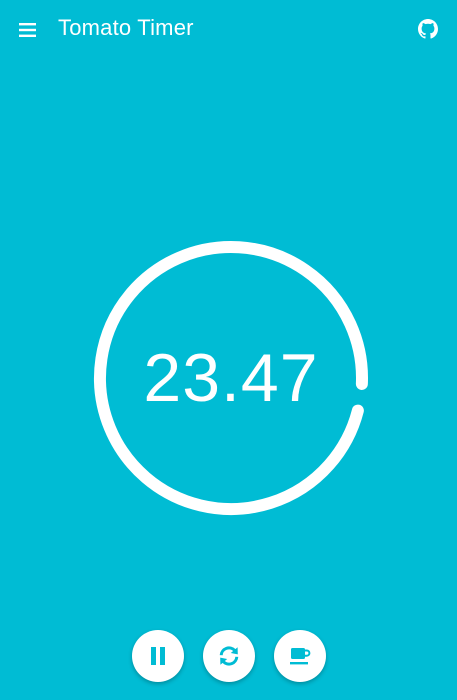 The height and width of the screenshot is (700, 457). What do you see at coordinates (126, 27) in the screenshot?
I see `app-title: Tomato Timer` at bounding box center [126, 27].